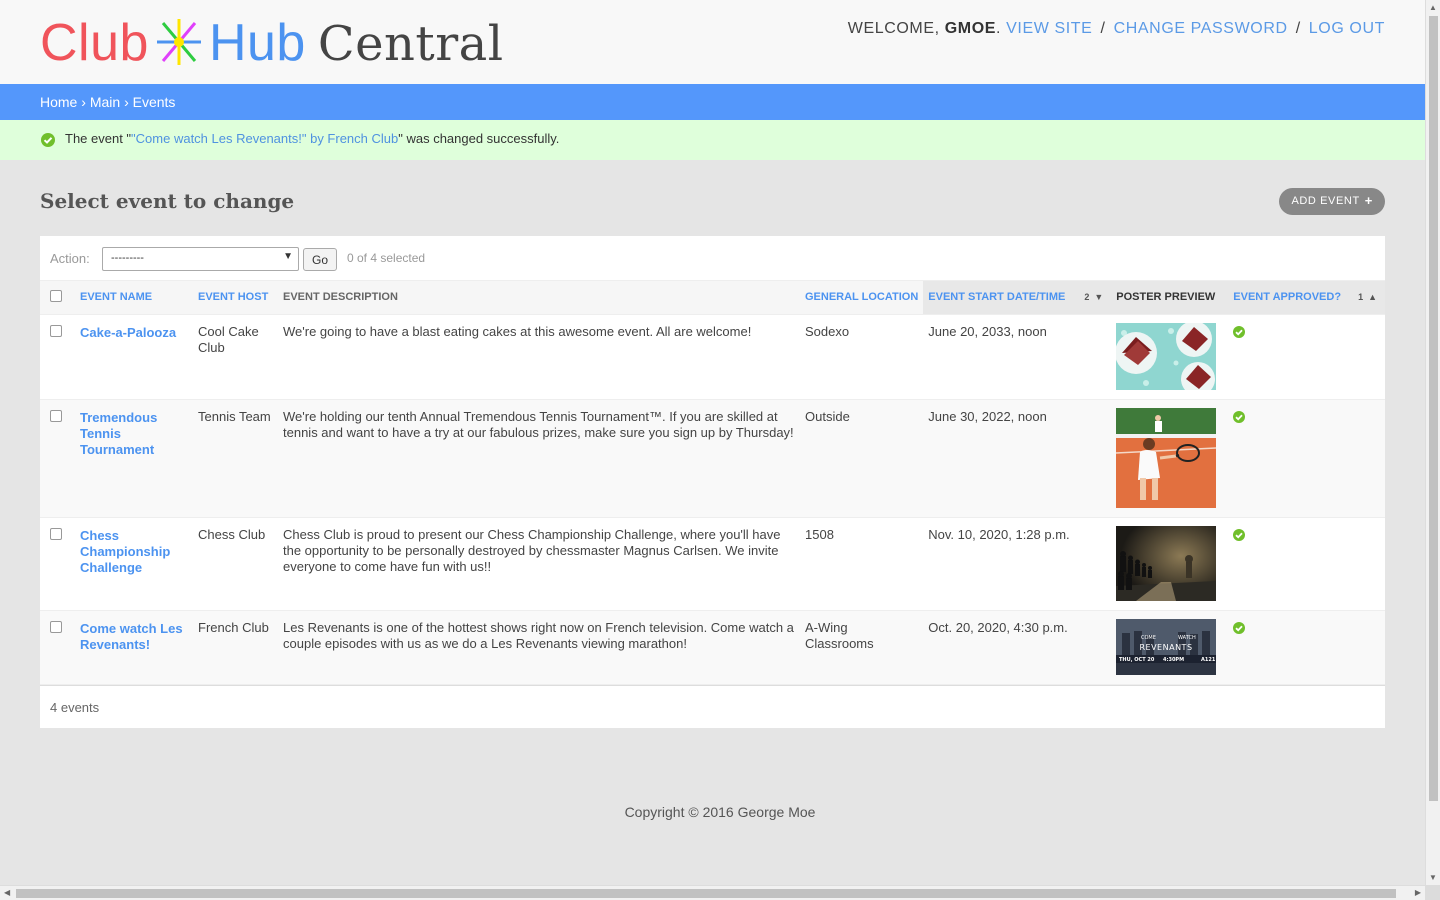  I want to click on dropdown-arrow-icon: ▼, so click(288, 256).